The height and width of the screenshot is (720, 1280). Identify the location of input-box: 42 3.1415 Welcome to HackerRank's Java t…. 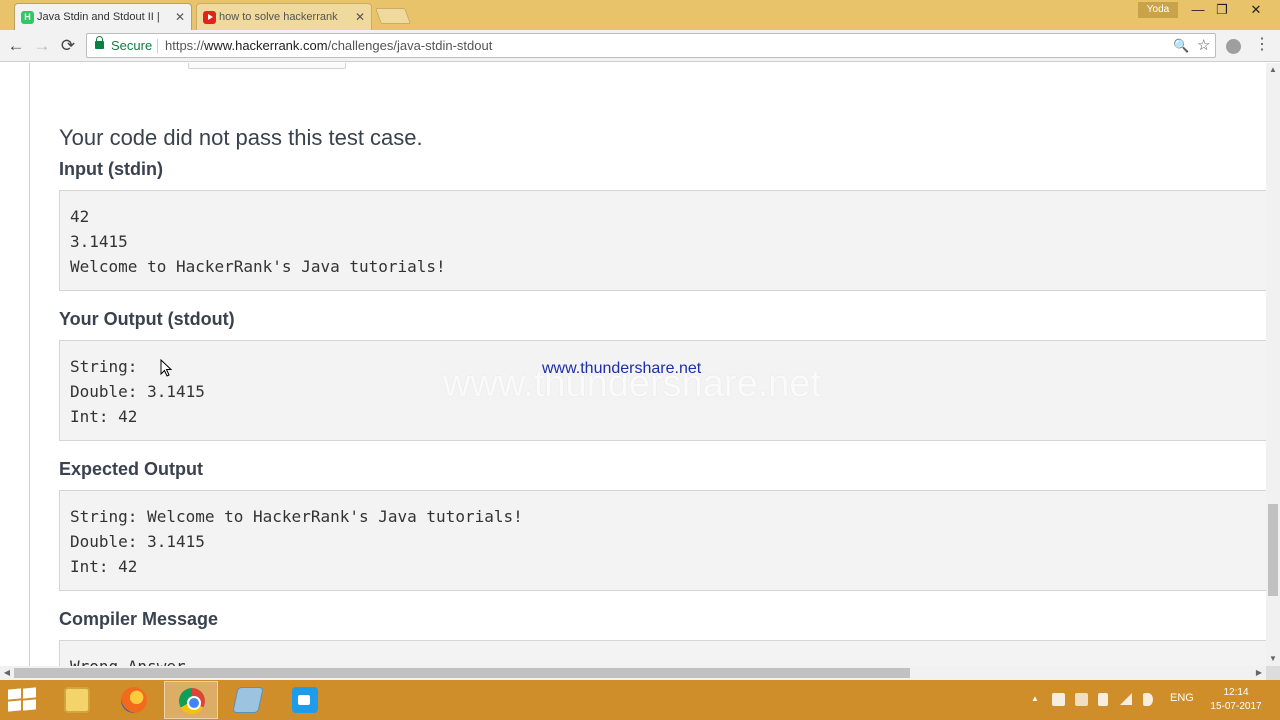
(662, 240).